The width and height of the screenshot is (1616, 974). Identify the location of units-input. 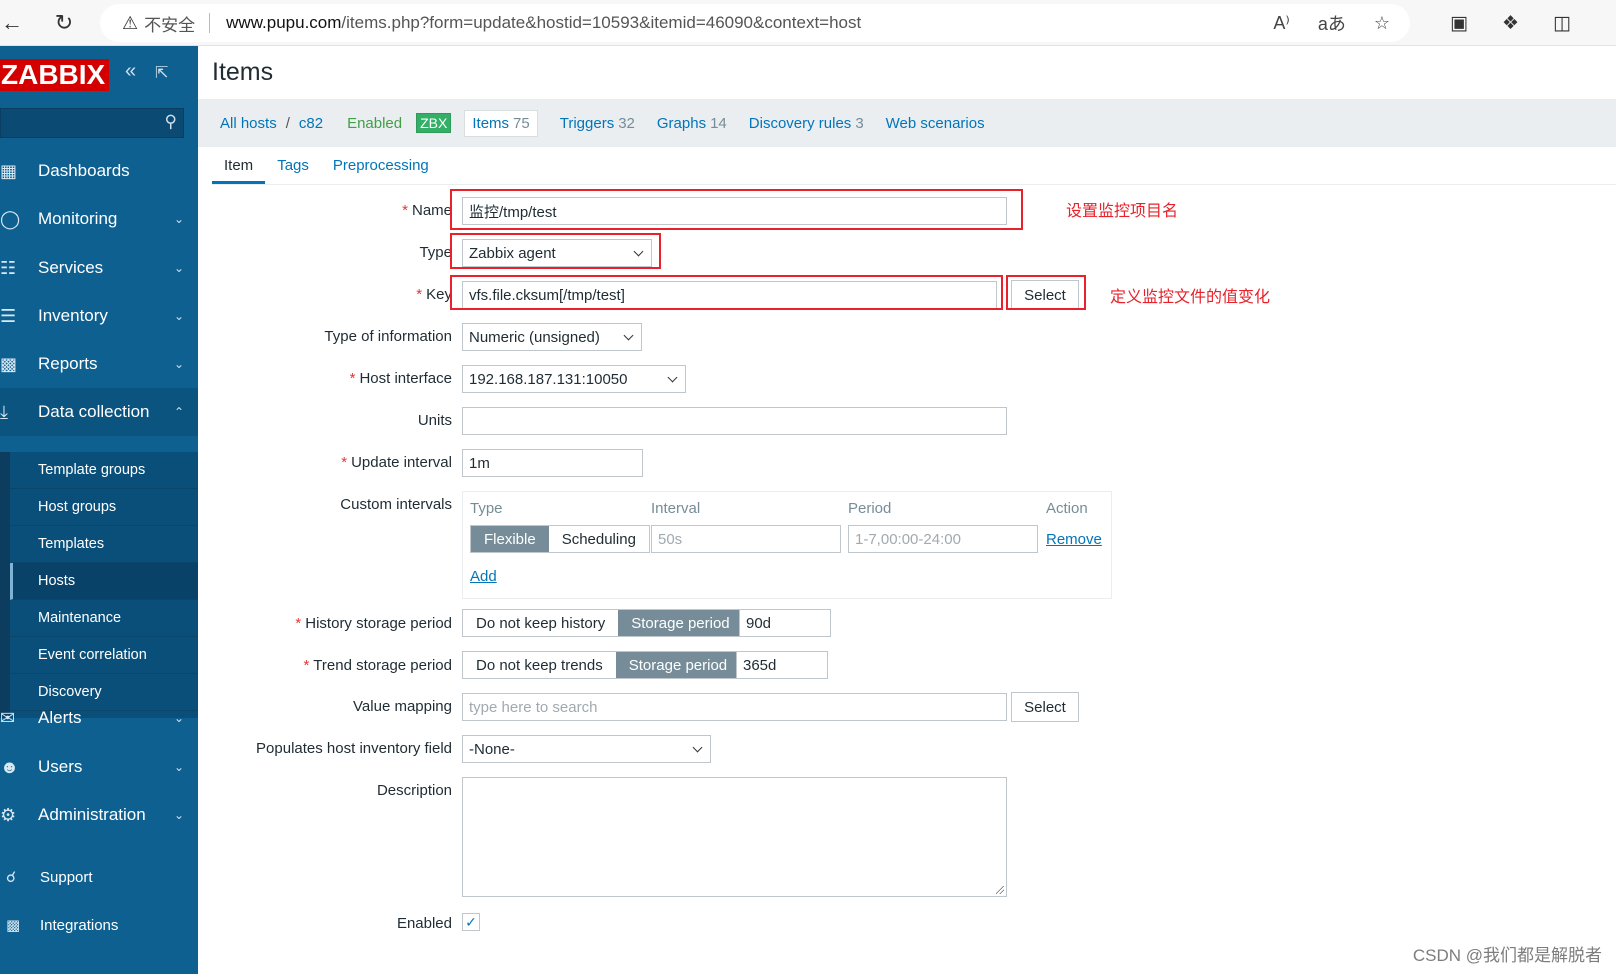
(734, 421).